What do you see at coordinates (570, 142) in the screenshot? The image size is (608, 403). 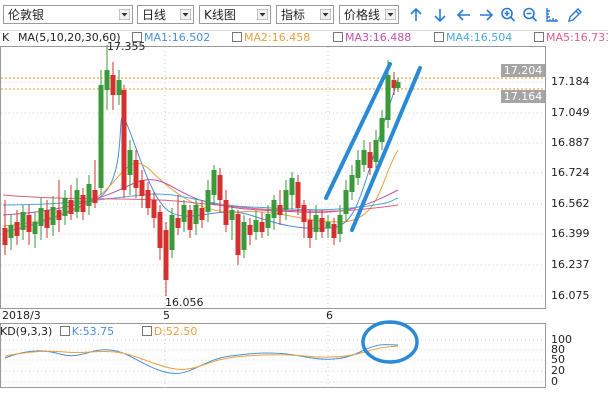 I see `price-tick: 16.887` at bounding box center [570, 142].